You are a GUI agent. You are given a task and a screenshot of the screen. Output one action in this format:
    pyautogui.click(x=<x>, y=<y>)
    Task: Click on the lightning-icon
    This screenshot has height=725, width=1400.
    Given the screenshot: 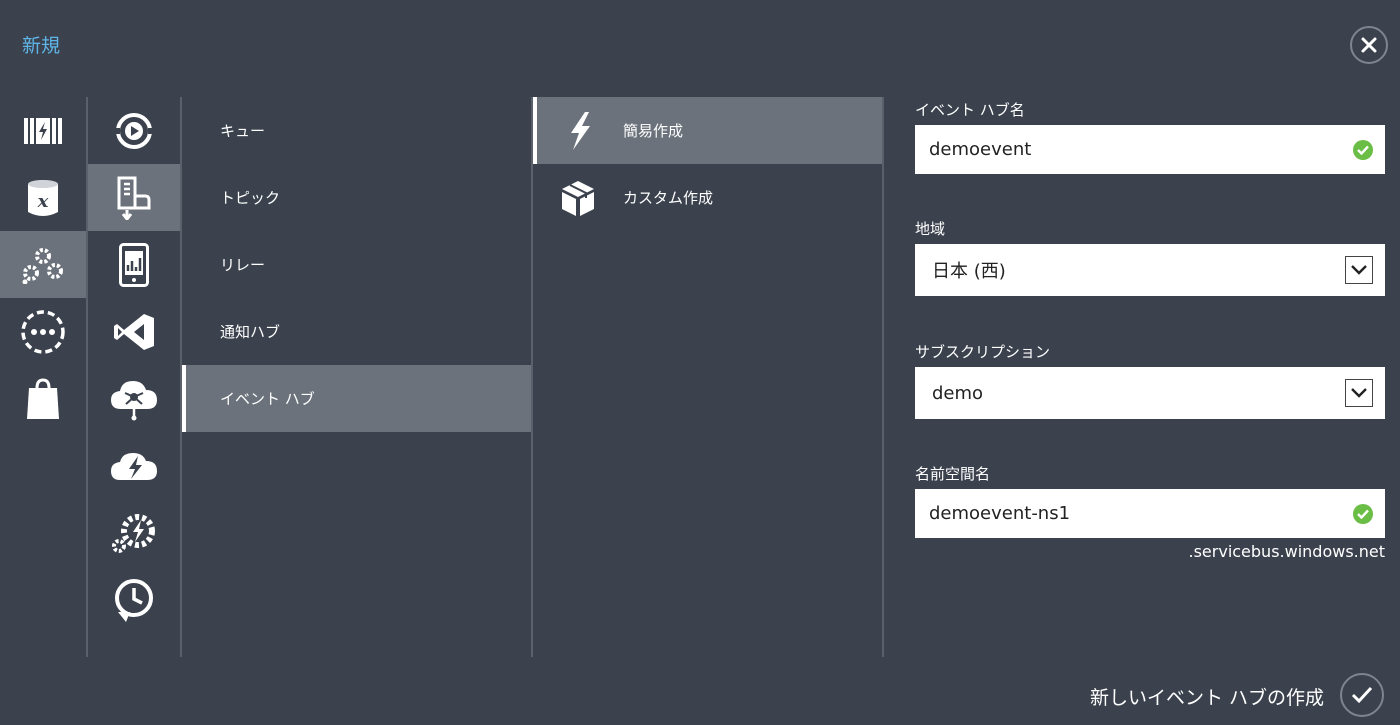 What is the action you would take?
    pyautogui.click(x=580, y=130)
    